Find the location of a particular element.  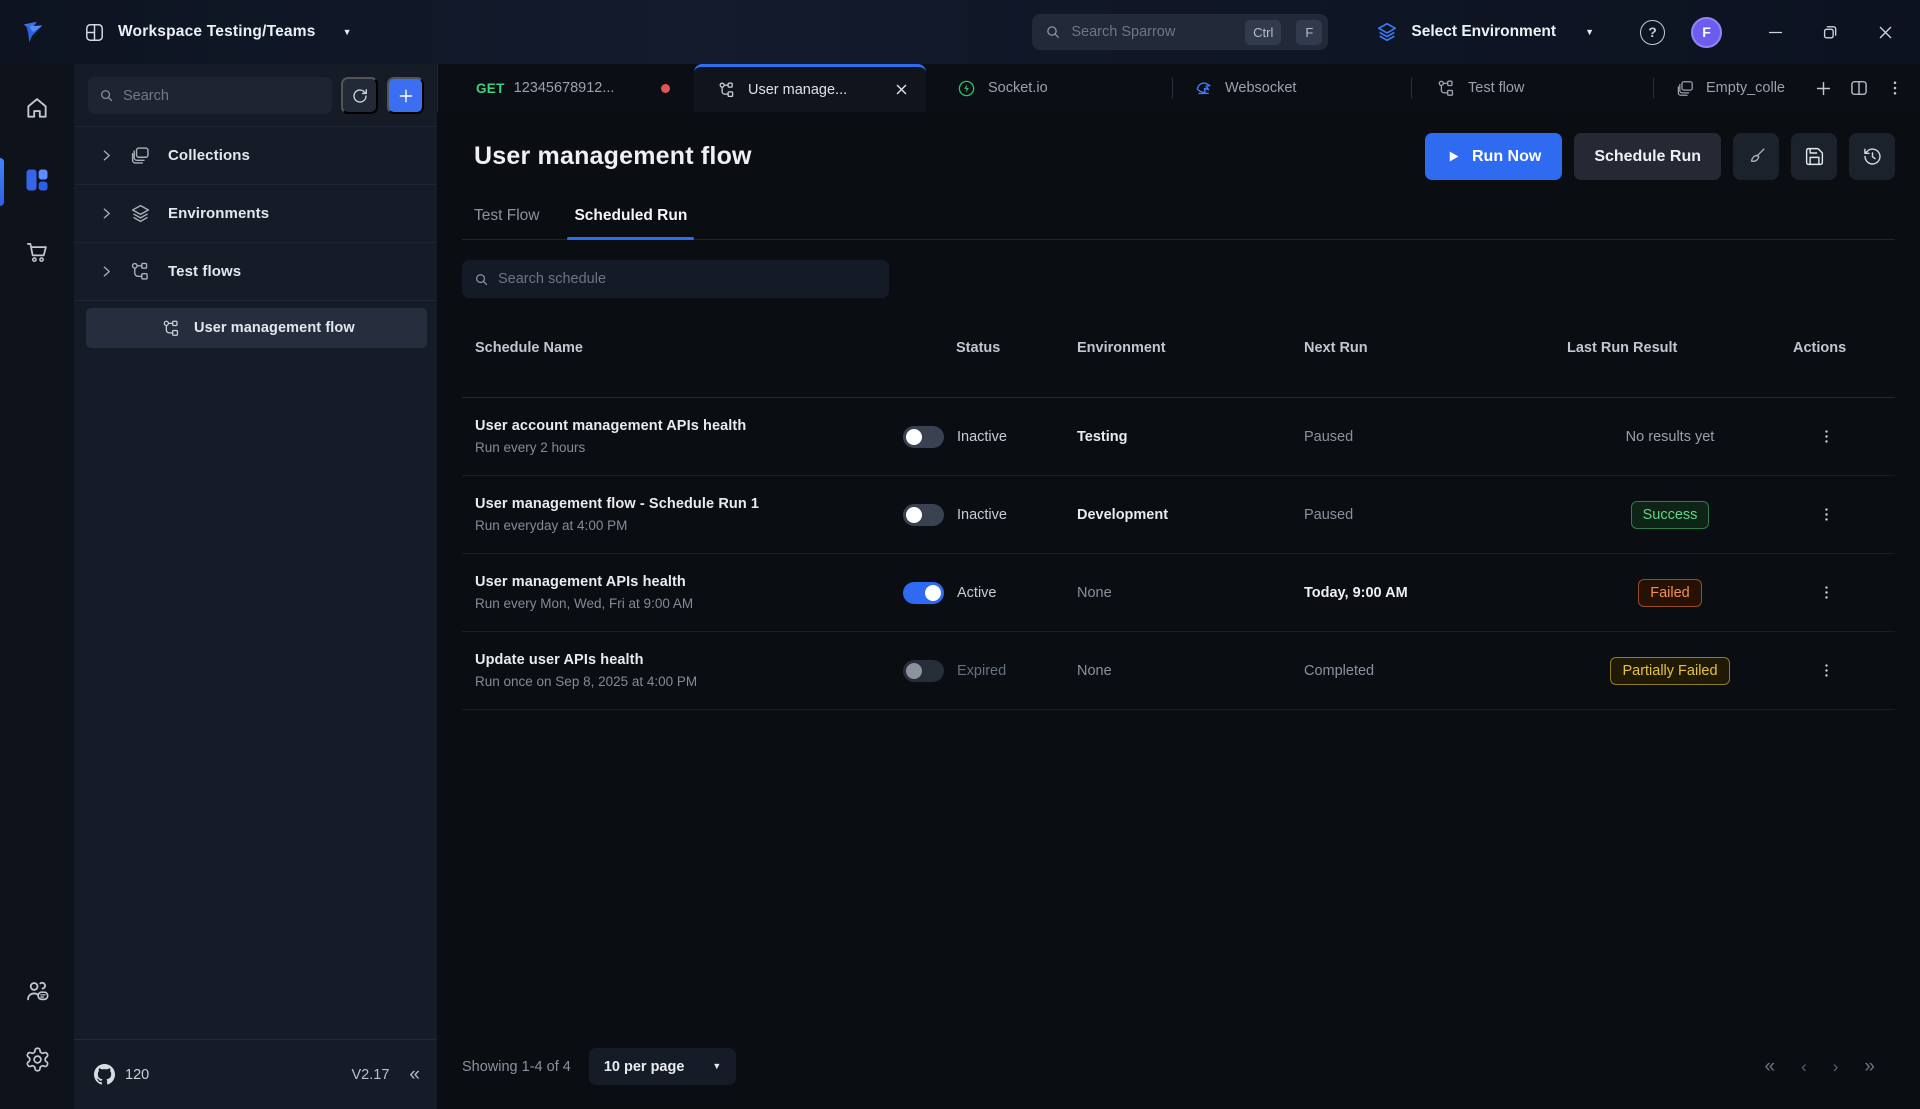

tab-websocket: Websocket is located at coordinates (1292, 88).